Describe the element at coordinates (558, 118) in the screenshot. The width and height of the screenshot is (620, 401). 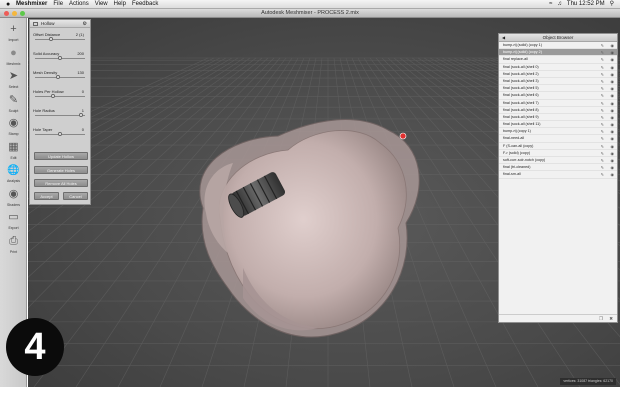
I see `object-row: final (sock-all (shell 9) ✎ ◉` at that location.